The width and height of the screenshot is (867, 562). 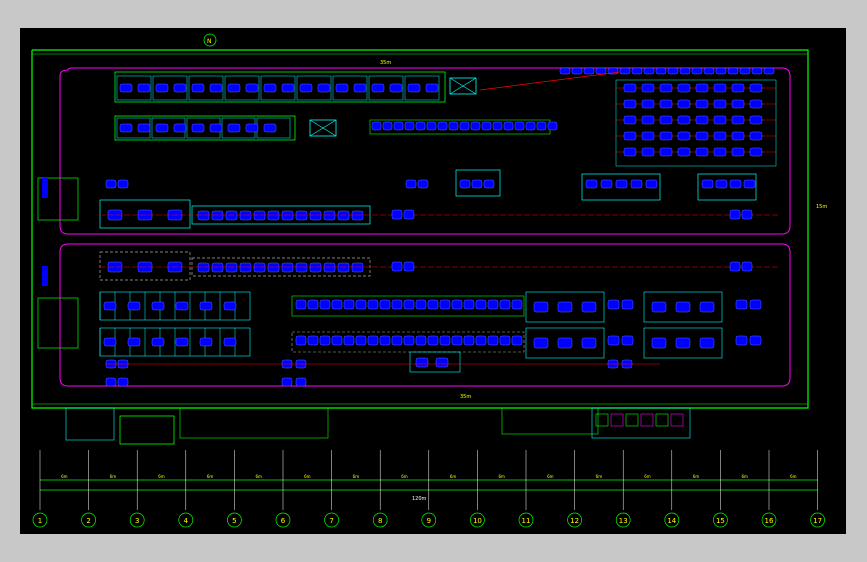 I want to click on north-symbol-label: N, so click(x=209, y=41).